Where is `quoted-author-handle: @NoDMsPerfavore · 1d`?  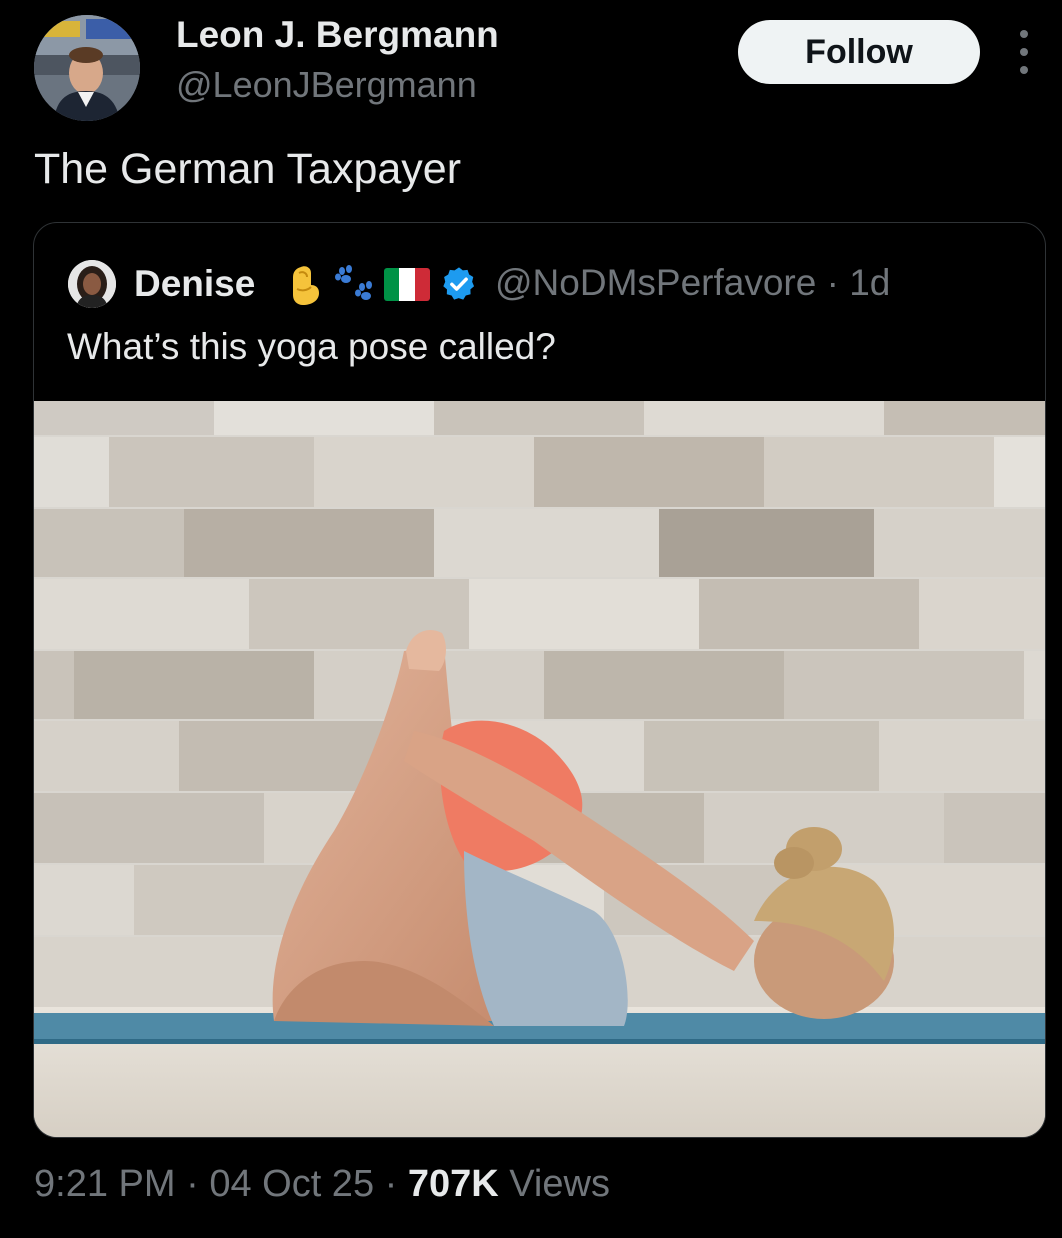
quoted-author-handle: @NoDMsPerfavore · 1d is located at coordinates (692, 283).